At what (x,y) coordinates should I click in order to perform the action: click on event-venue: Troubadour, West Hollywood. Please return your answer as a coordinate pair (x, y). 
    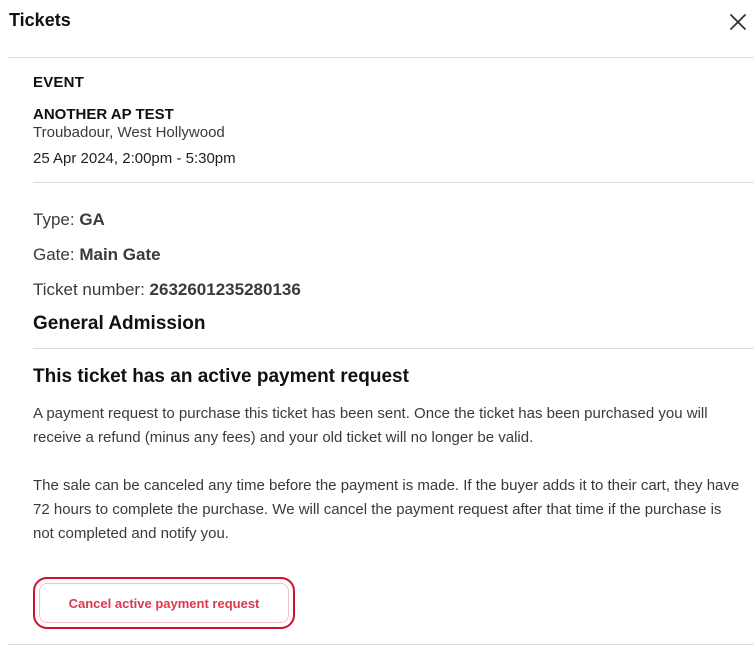
    Looking at the image, I should click on (129, 132).